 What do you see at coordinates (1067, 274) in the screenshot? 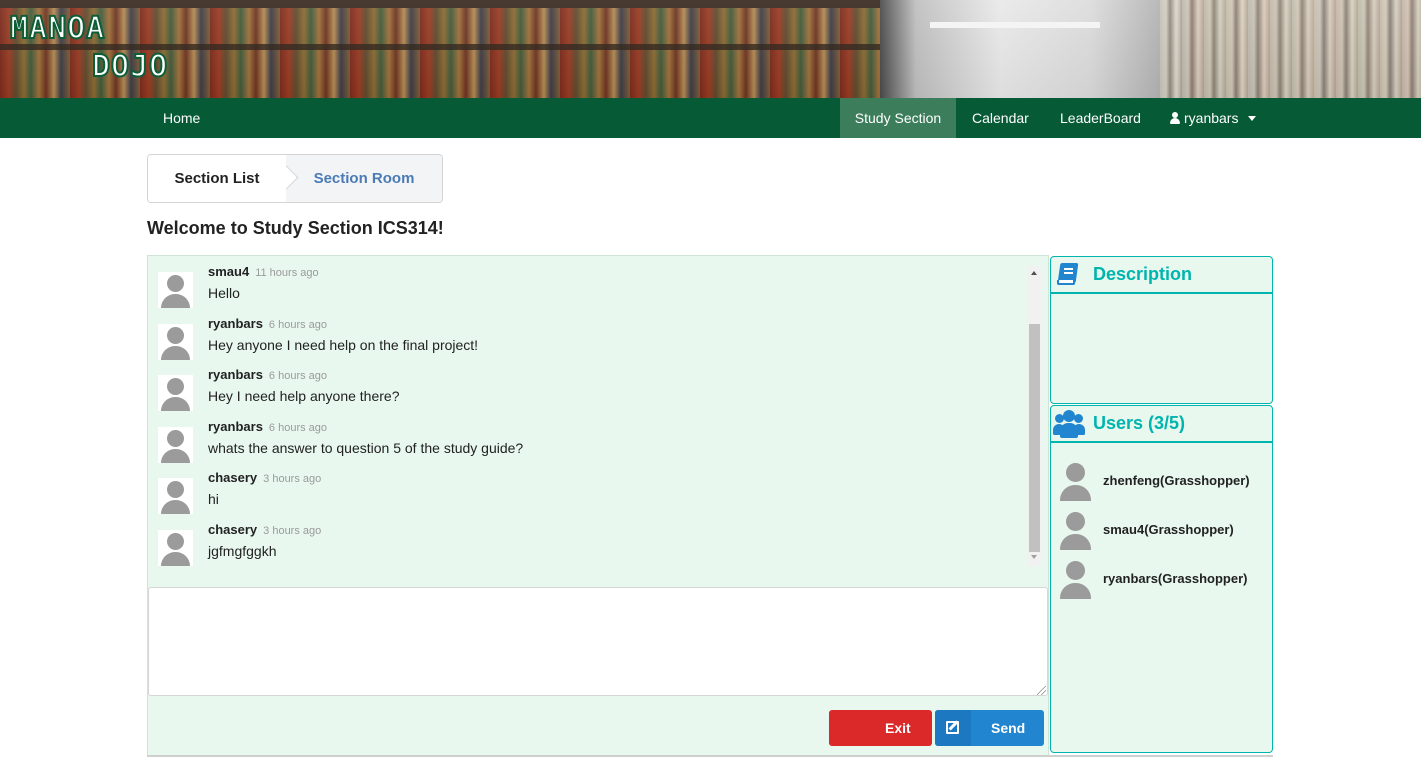
I see `book-icon` at bounding box center [1067, 274].